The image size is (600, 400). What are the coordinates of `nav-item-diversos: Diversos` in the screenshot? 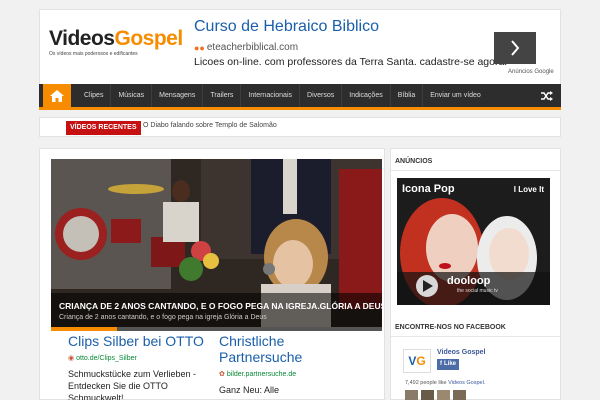 It's located at (321, 95).